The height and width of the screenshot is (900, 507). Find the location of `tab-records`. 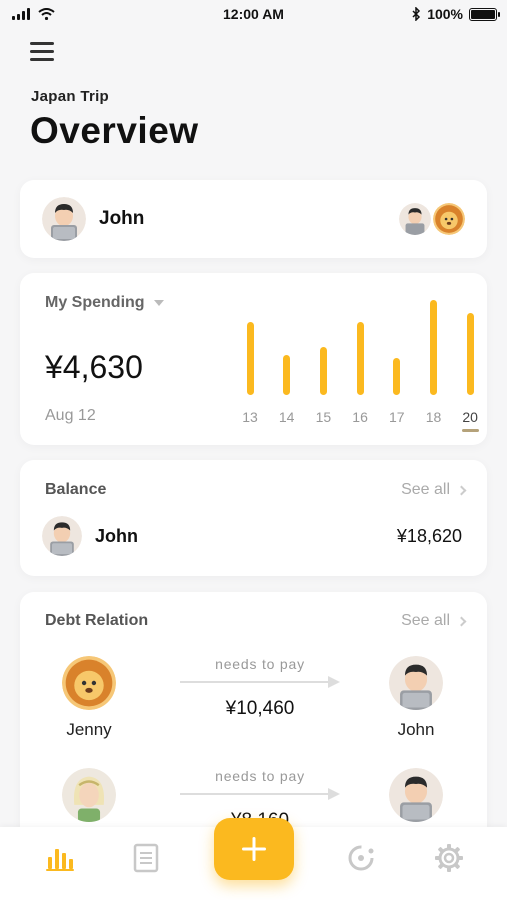

tab-records is located at coordinates (146, 858).